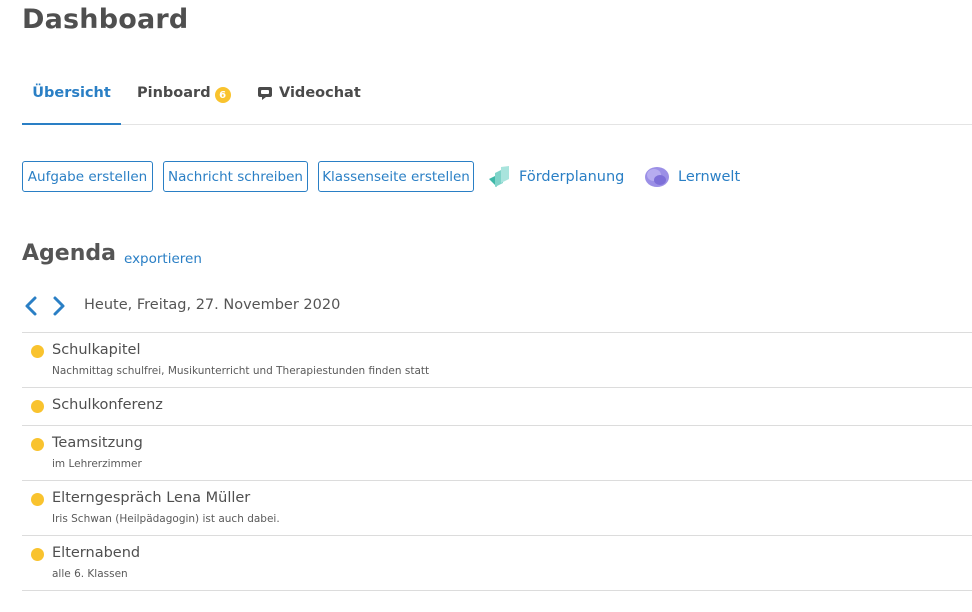  What do you see at coordinates (151, 498) in the screenshot?
I see `agenda-item-title: Elterngespräch Lena Müller` at bounding box center [151, 498].